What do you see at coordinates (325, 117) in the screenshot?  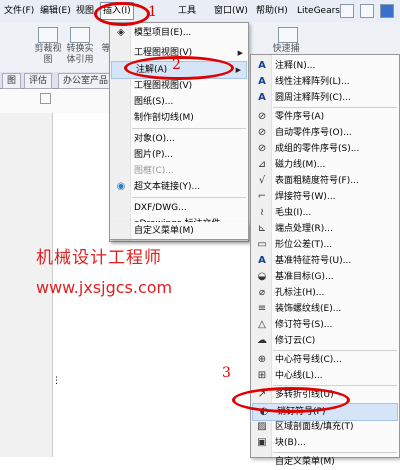 I see `annotation-item-3: ⊘ 零件序号(A)` at bounding box center [325, 117].